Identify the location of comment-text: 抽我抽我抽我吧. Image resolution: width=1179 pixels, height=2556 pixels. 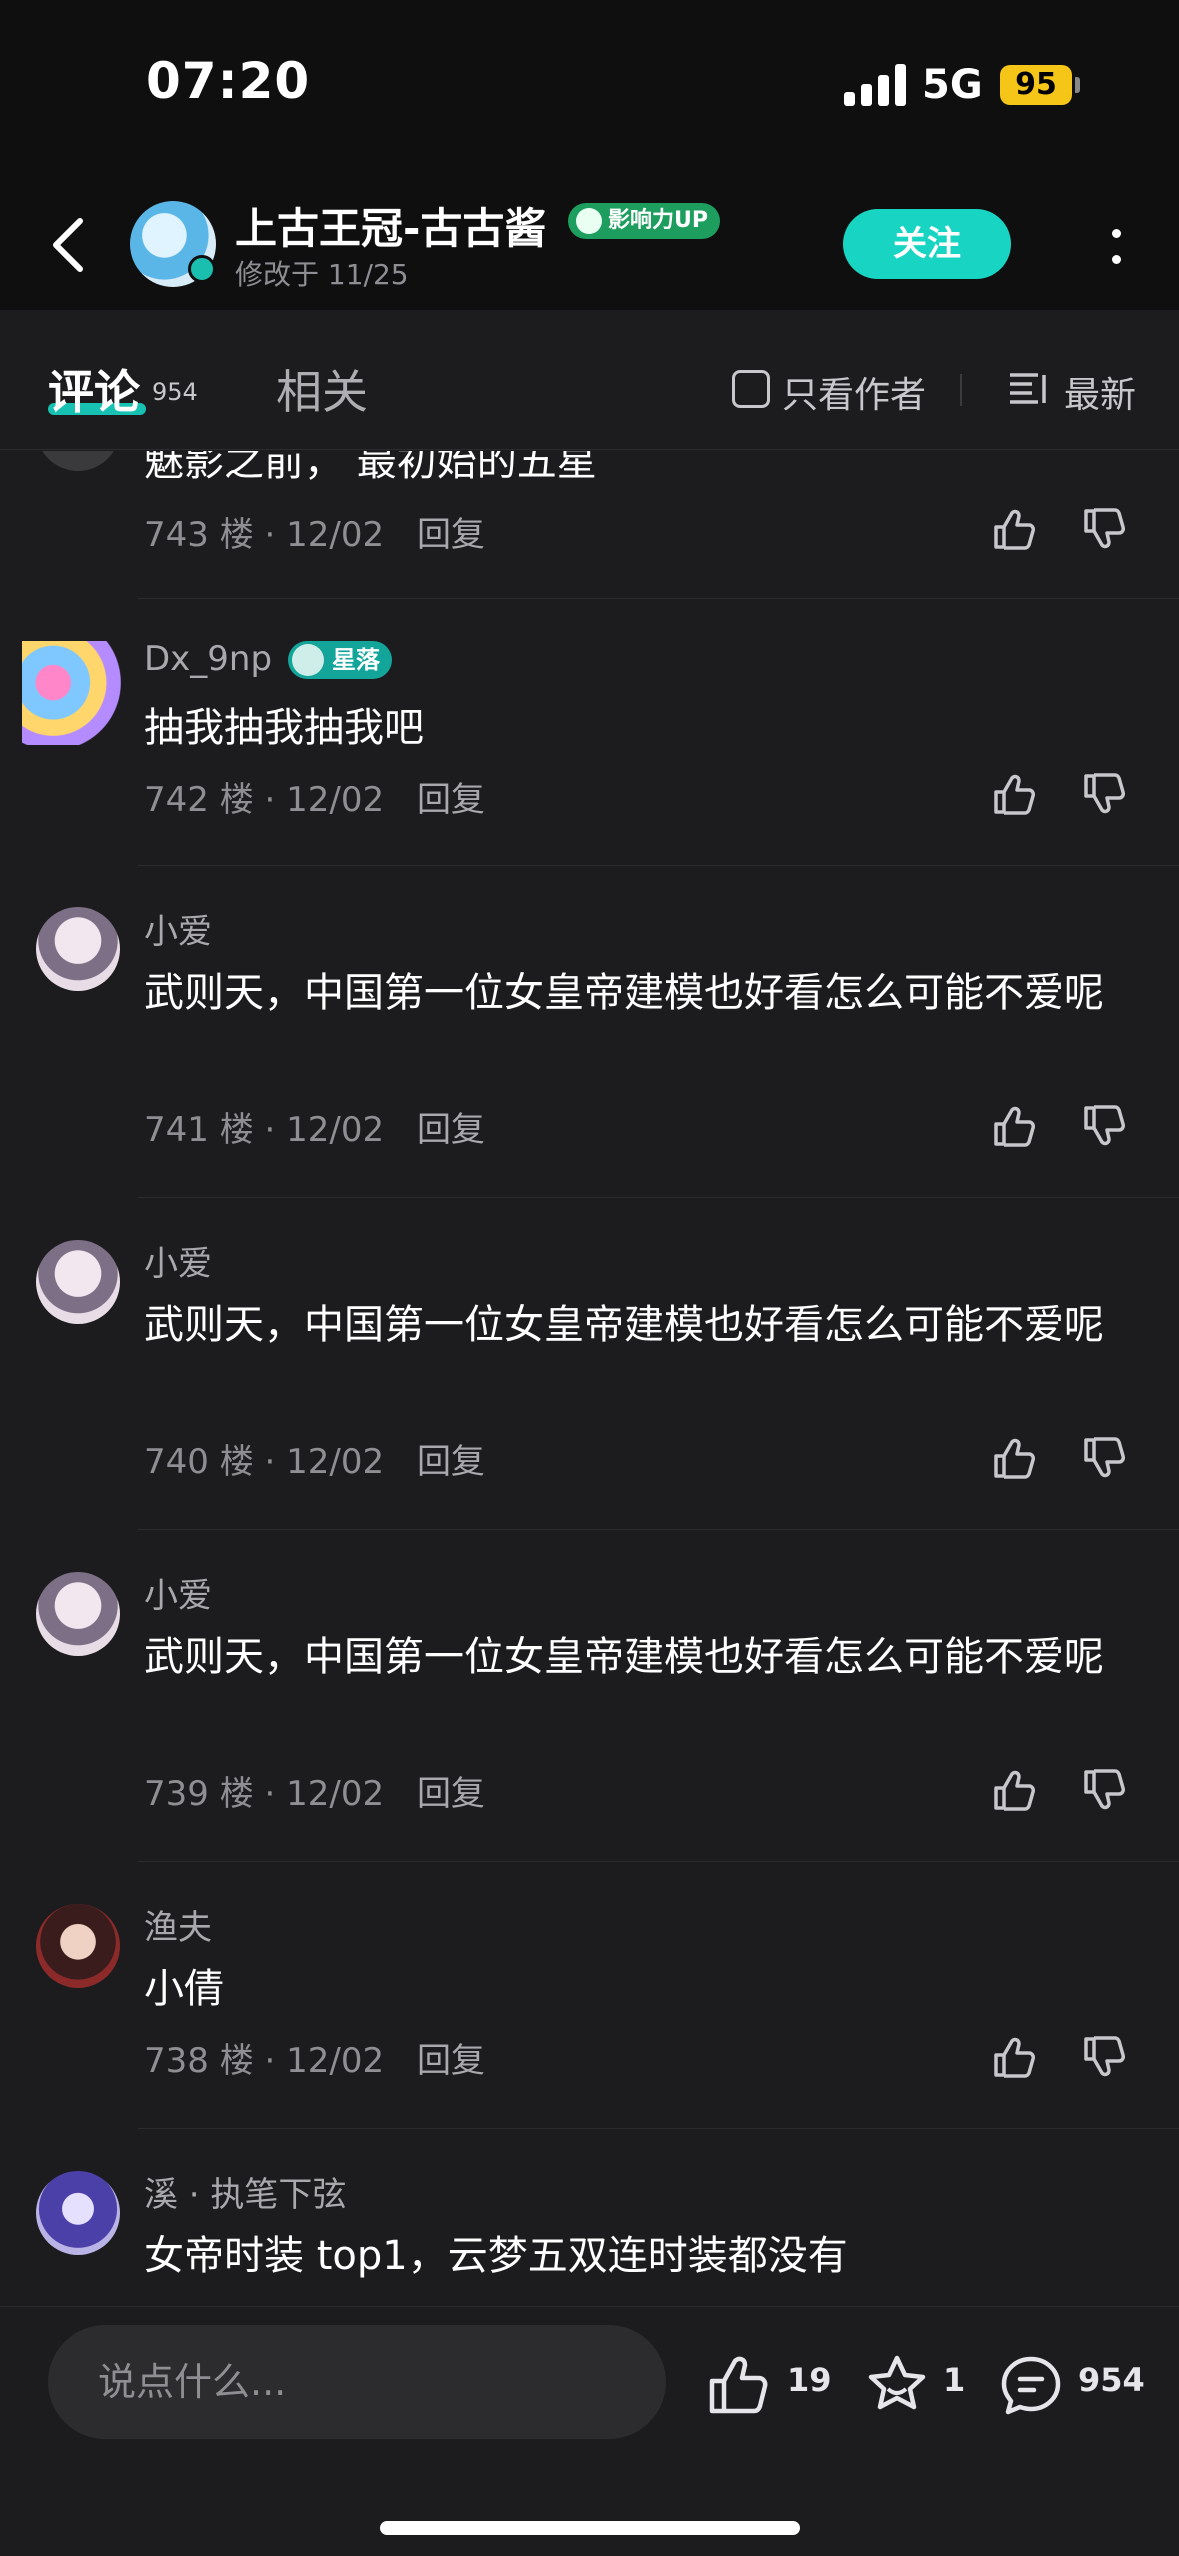
(284, 728).